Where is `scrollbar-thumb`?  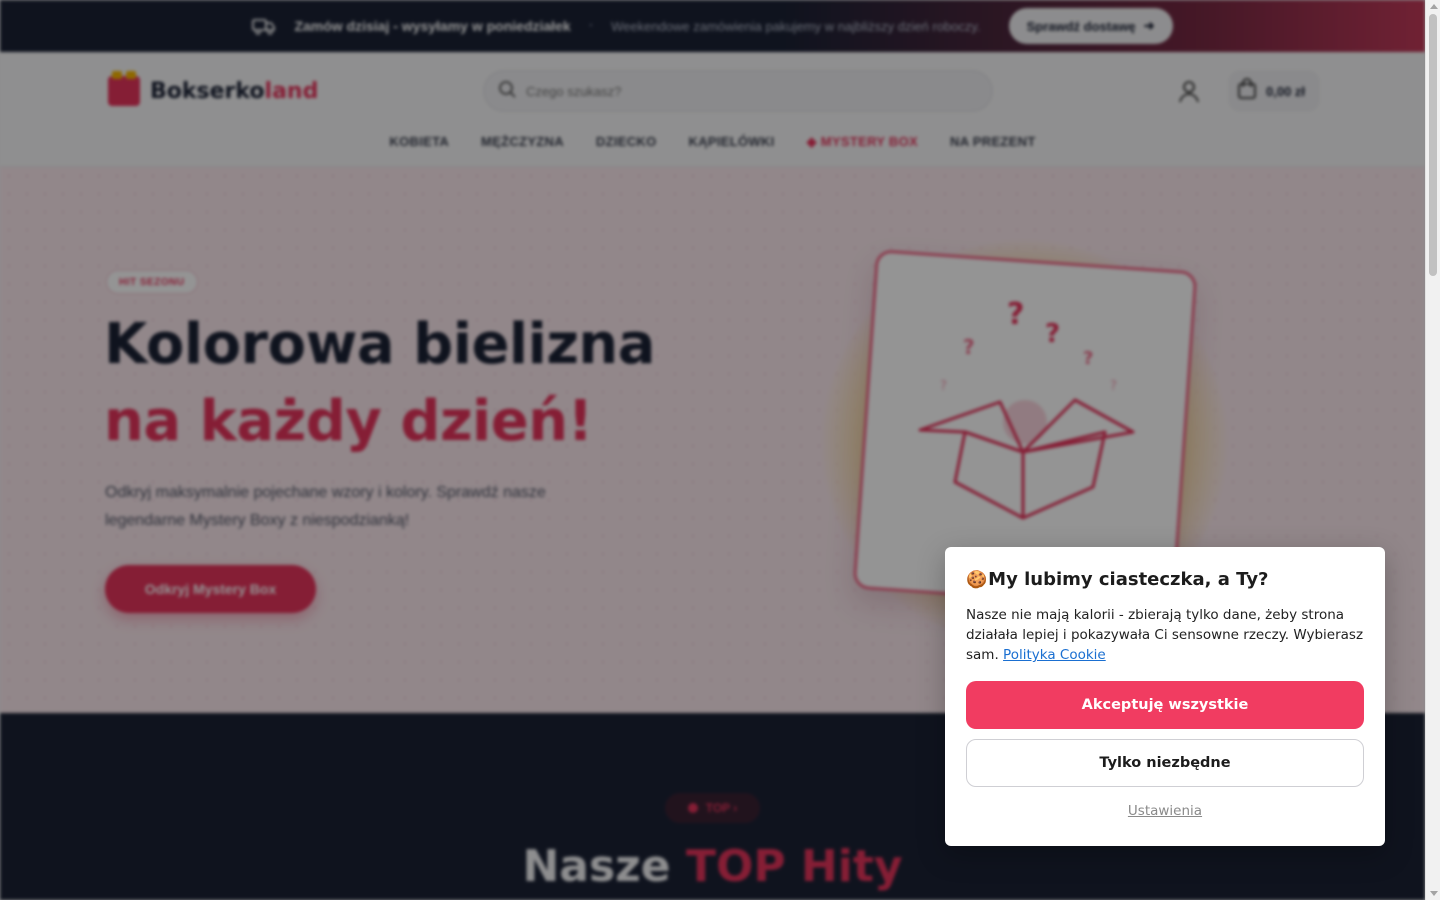
scrollbar-thumb is located at coordinates (1433, 145).